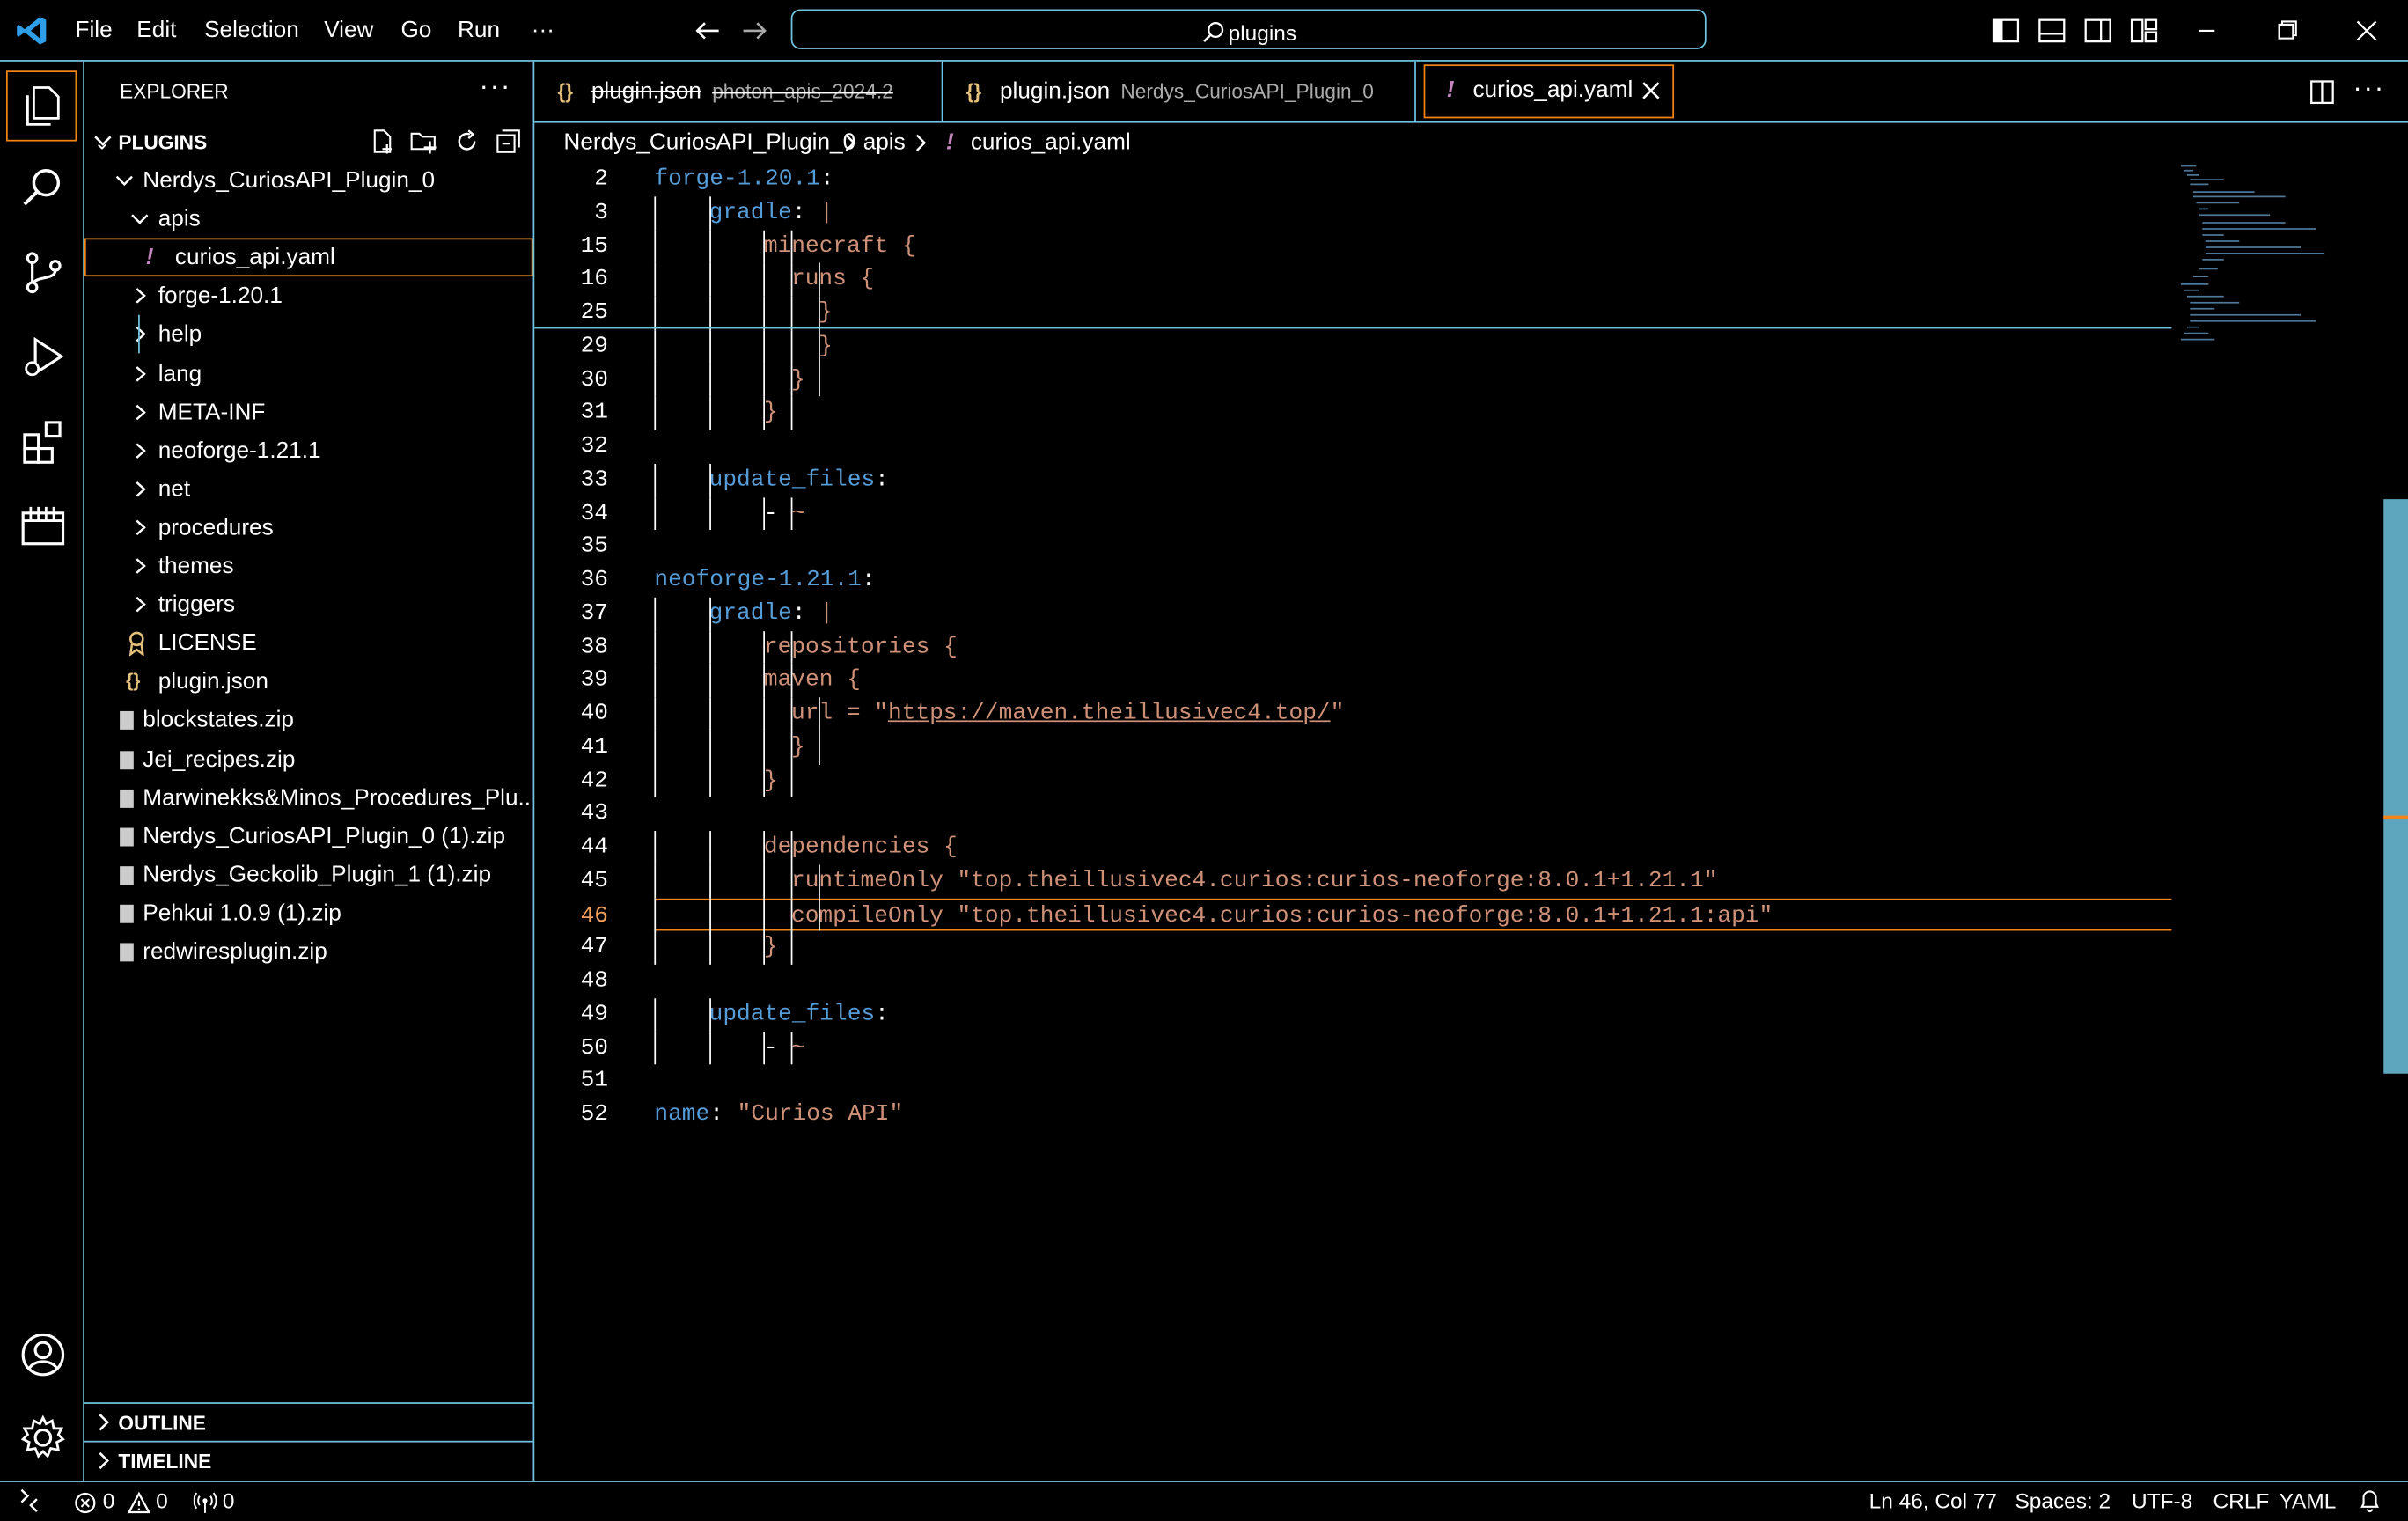 Image resolution: width=2408 pixels, height=1521 pixels. What do you see at coordinates (308, 297) in the screenshot?
I see `tree-item: forge-1.20.1` at bounding box center [308, 297].